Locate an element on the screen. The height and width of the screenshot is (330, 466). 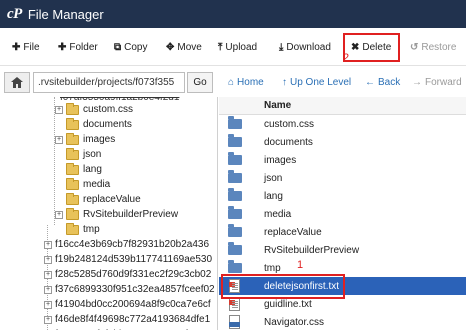
tree-folder-media: media is located at coordinates (88, 184).